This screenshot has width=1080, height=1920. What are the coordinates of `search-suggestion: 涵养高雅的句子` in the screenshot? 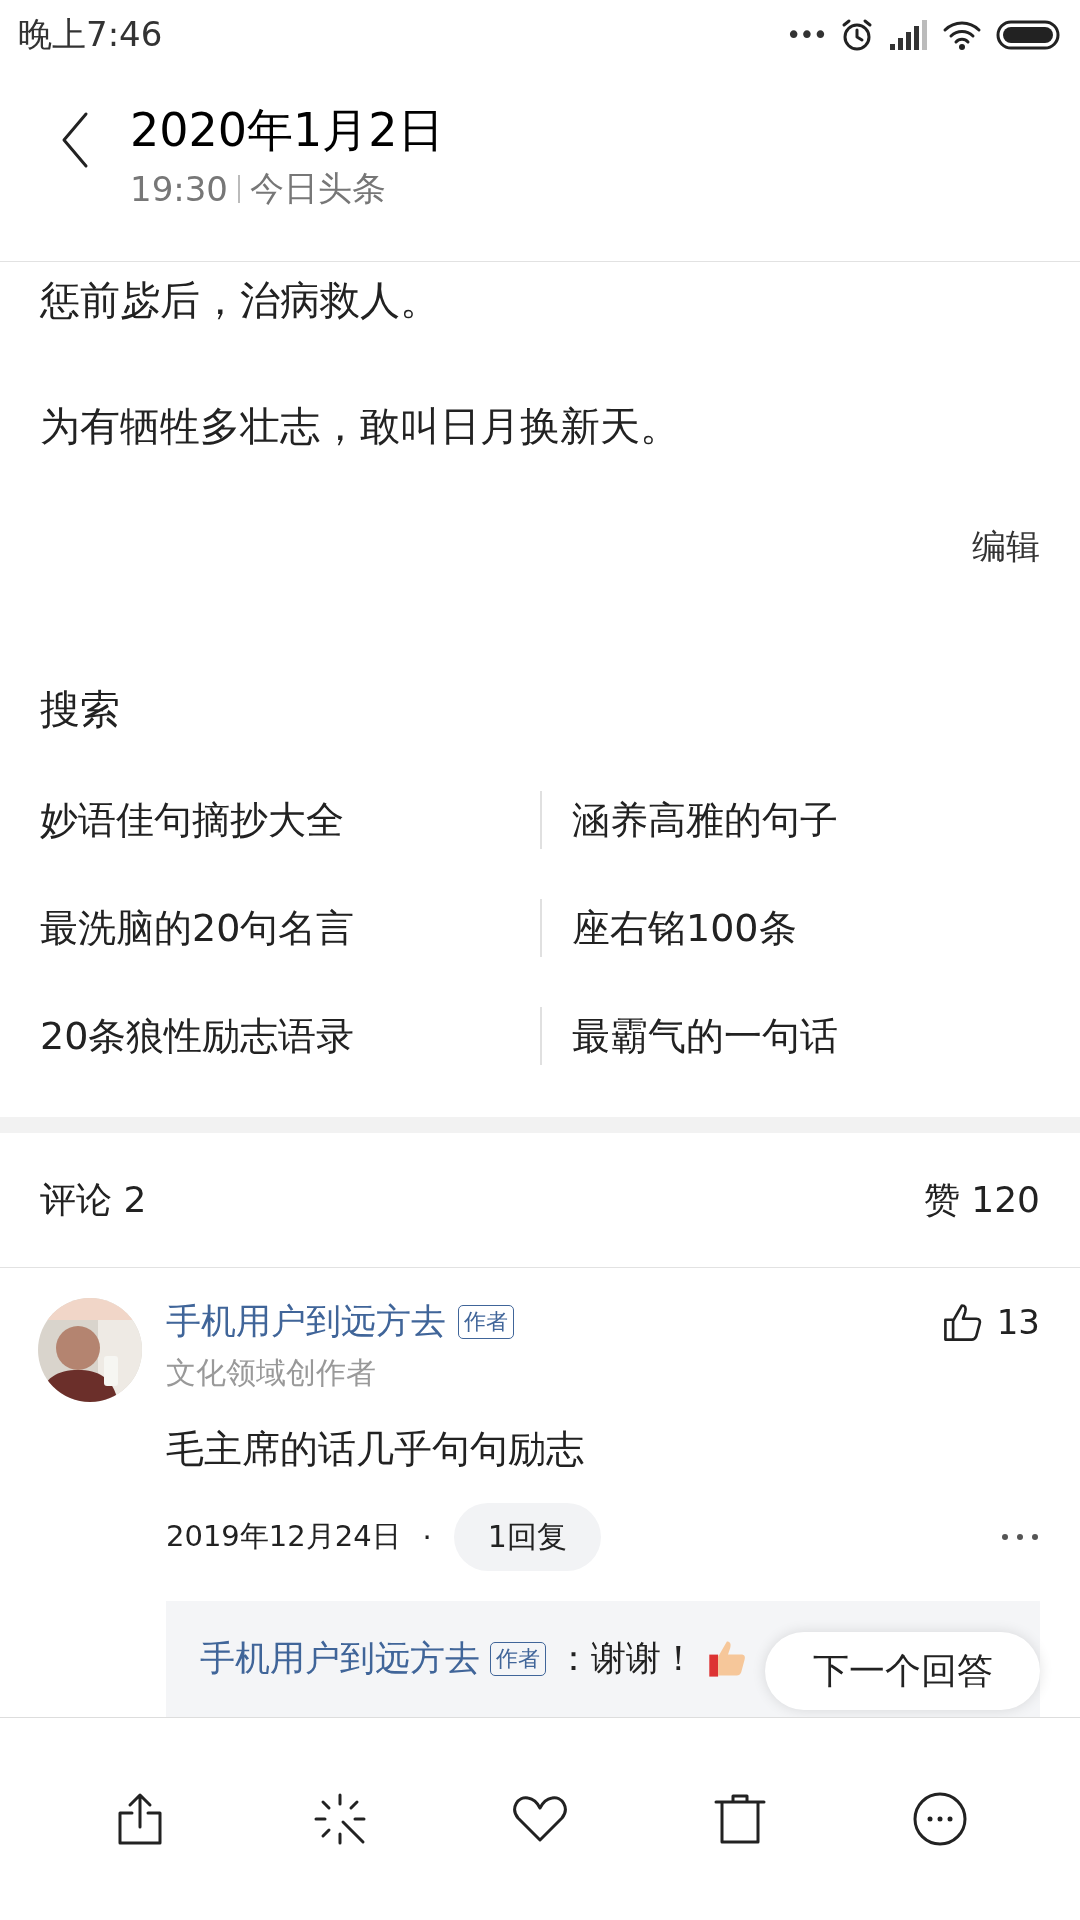 It's located at (790, 820).